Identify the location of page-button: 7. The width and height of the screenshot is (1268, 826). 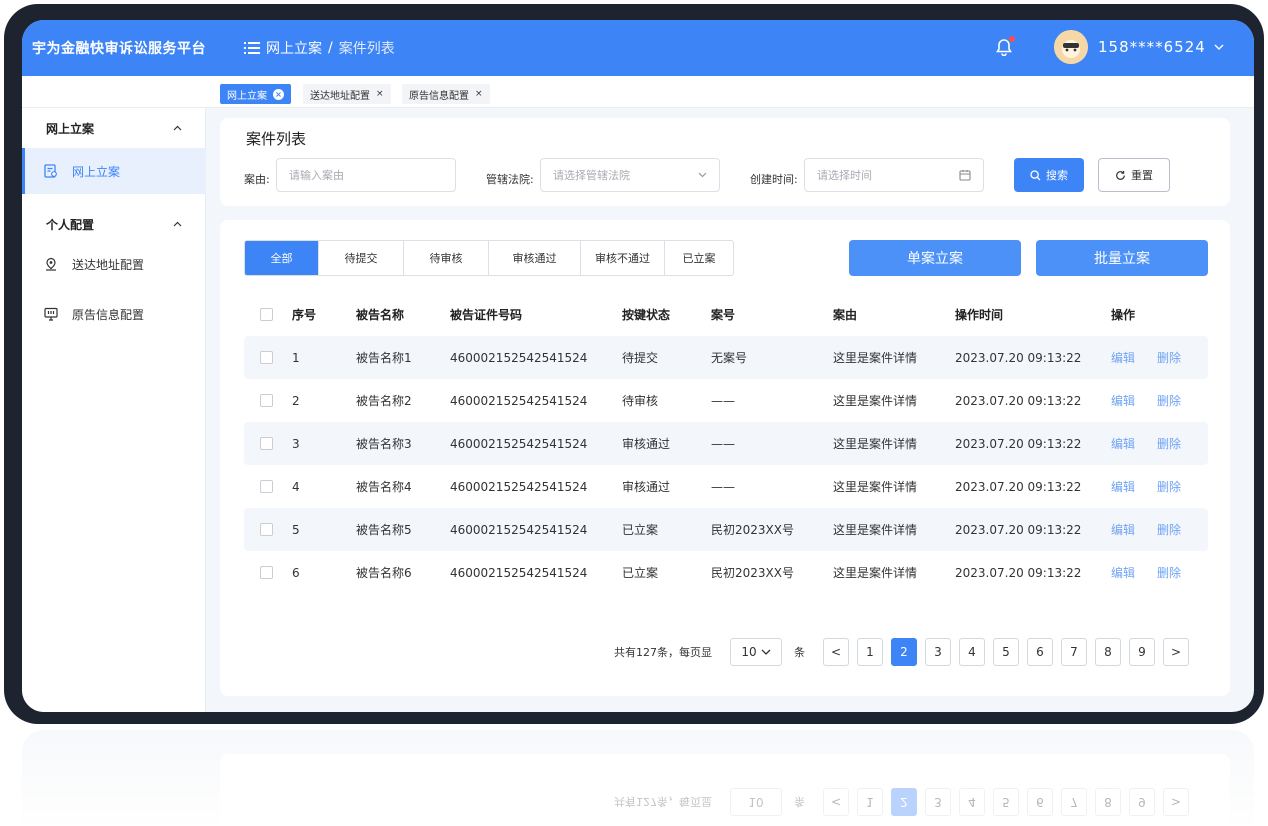
(1074, 652).